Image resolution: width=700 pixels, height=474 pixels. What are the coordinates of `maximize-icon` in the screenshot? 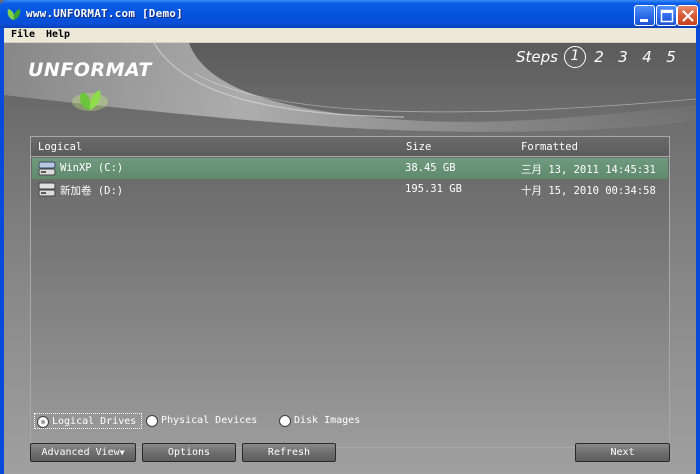 It's located at (667, 16).